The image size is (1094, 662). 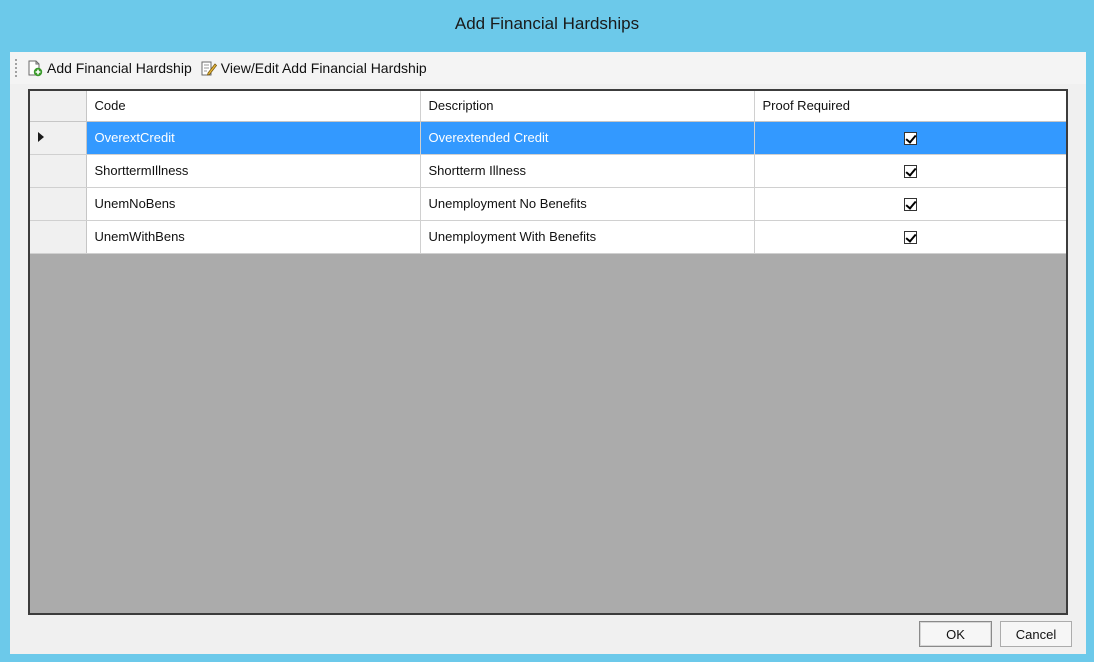 I want to click on description-cell: Shortterm Illness, so click(x=587, y=171).